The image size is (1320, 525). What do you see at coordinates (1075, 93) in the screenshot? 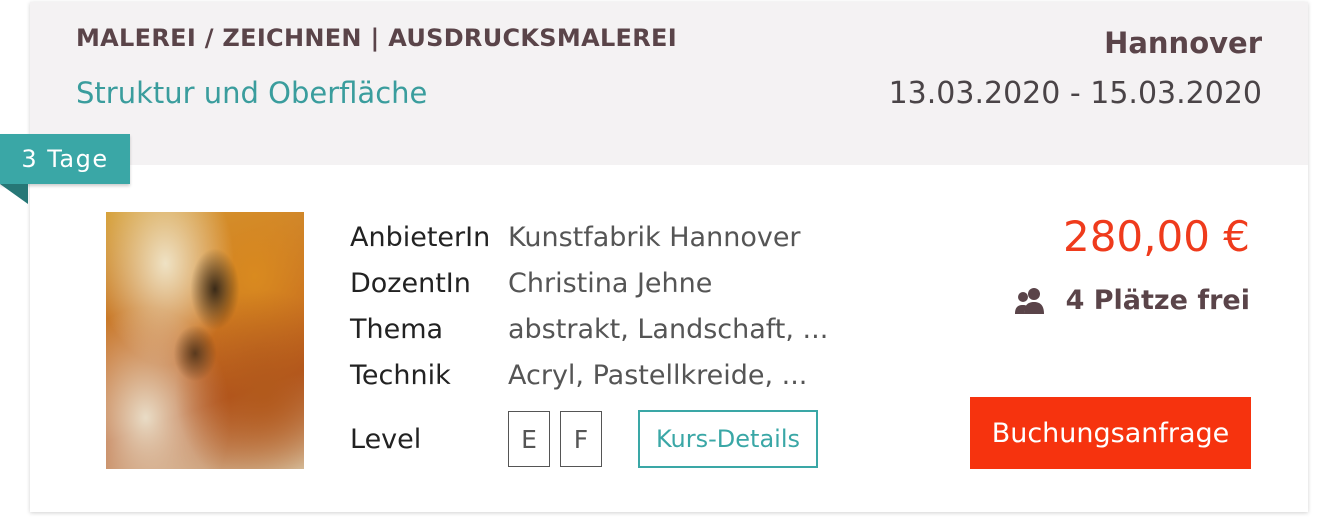
I see `date-range: 13.03.2020 - 15.03.2020` at bounding box center [1075, 93].